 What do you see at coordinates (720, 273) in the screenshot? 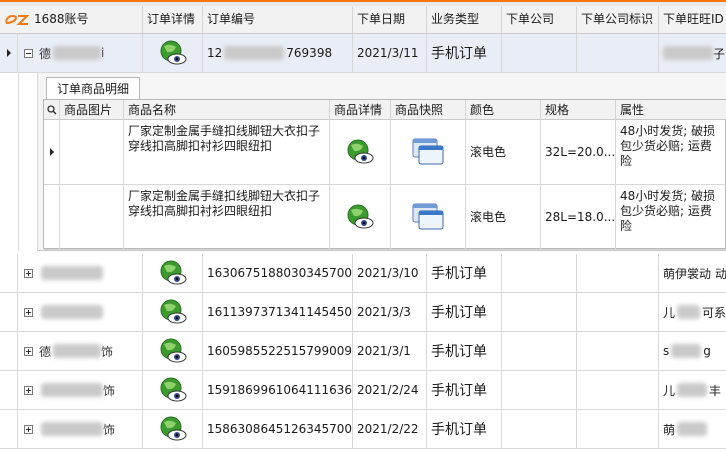
I see `wangwang-suffix: 动` at bounding box center [720, 273].